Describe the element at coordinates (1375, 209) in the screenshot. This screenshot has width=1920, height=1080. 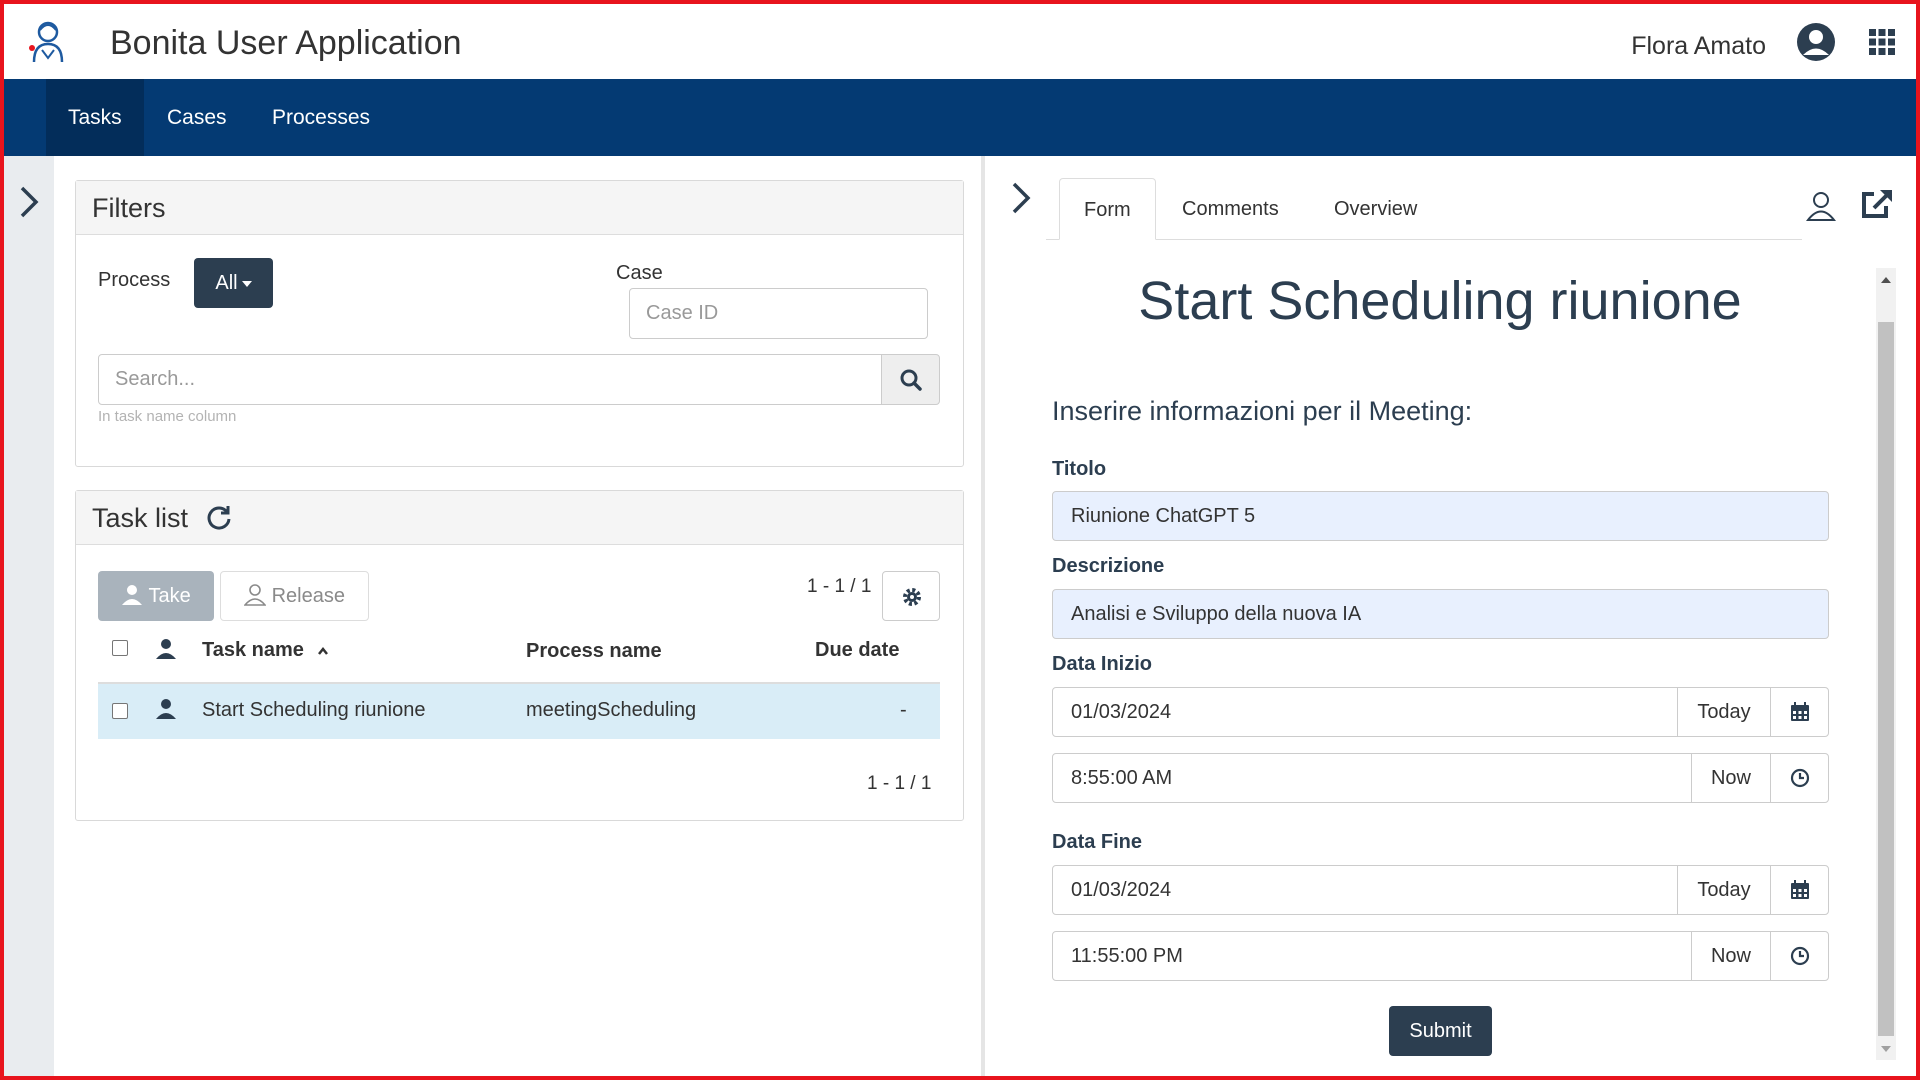
I see `tab-overview: Overview` at that location.